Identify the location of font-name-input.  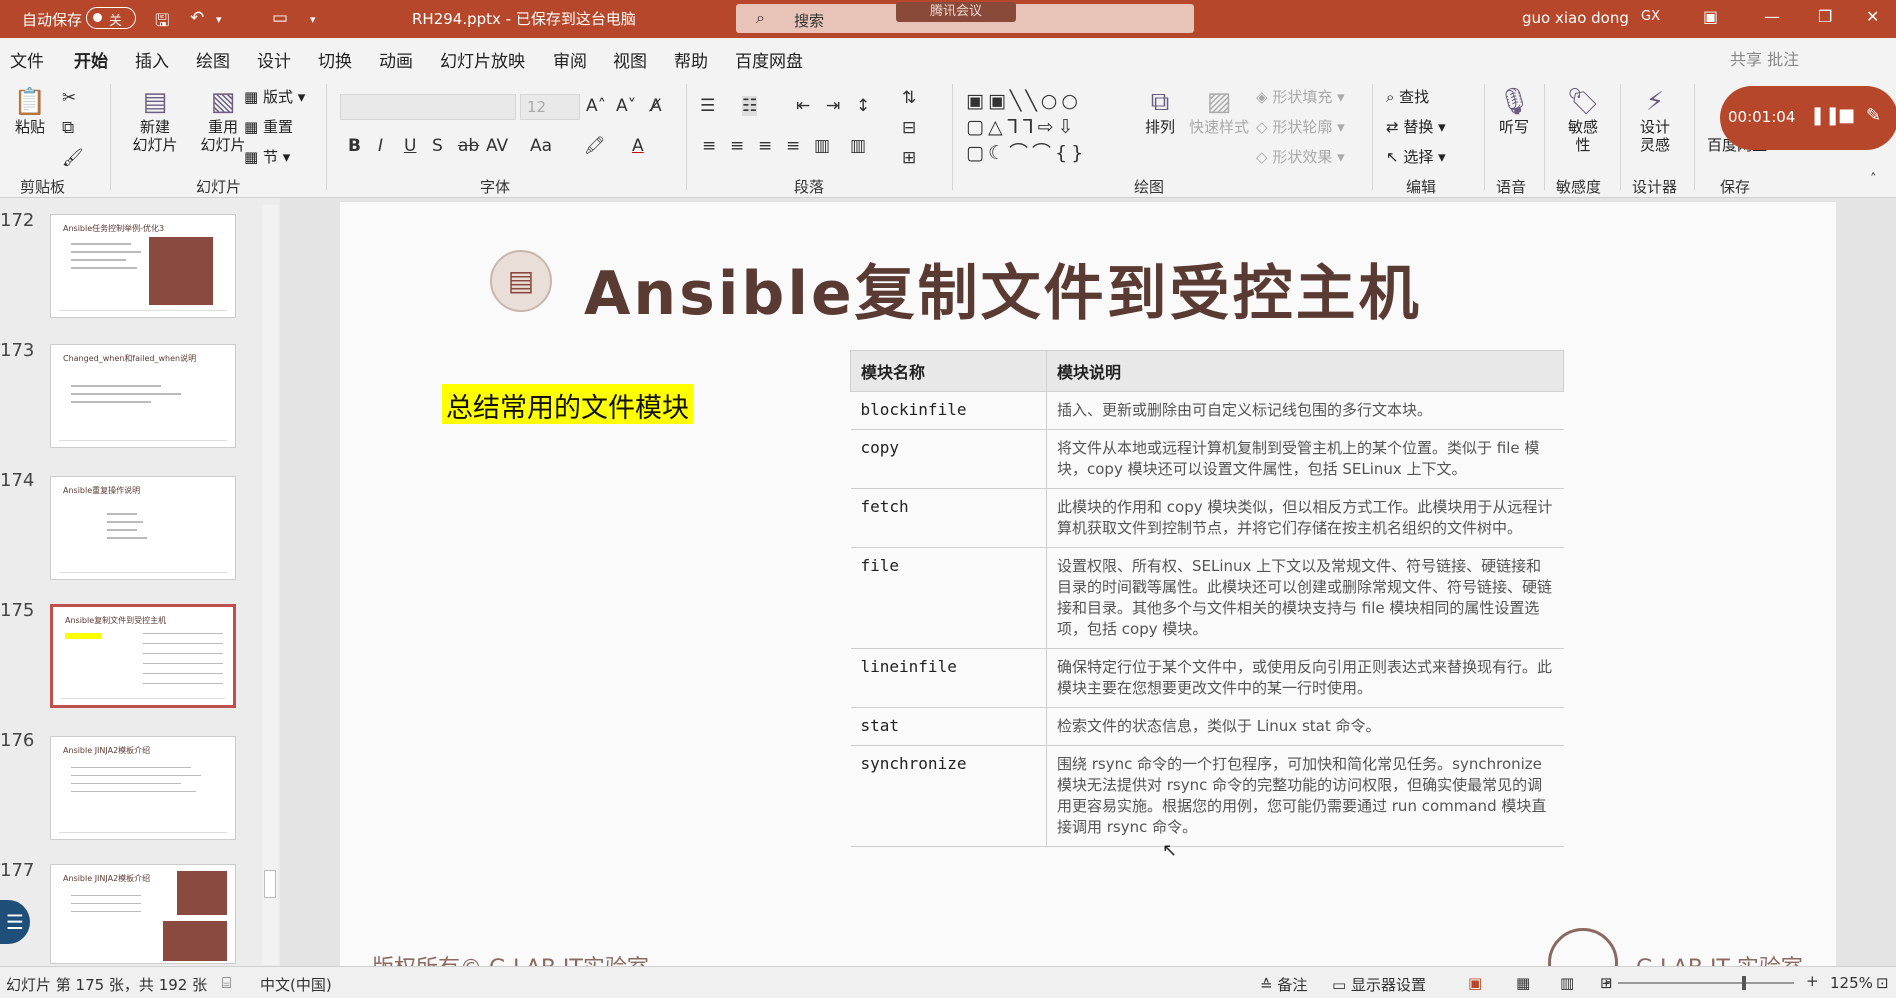
(428, 107).